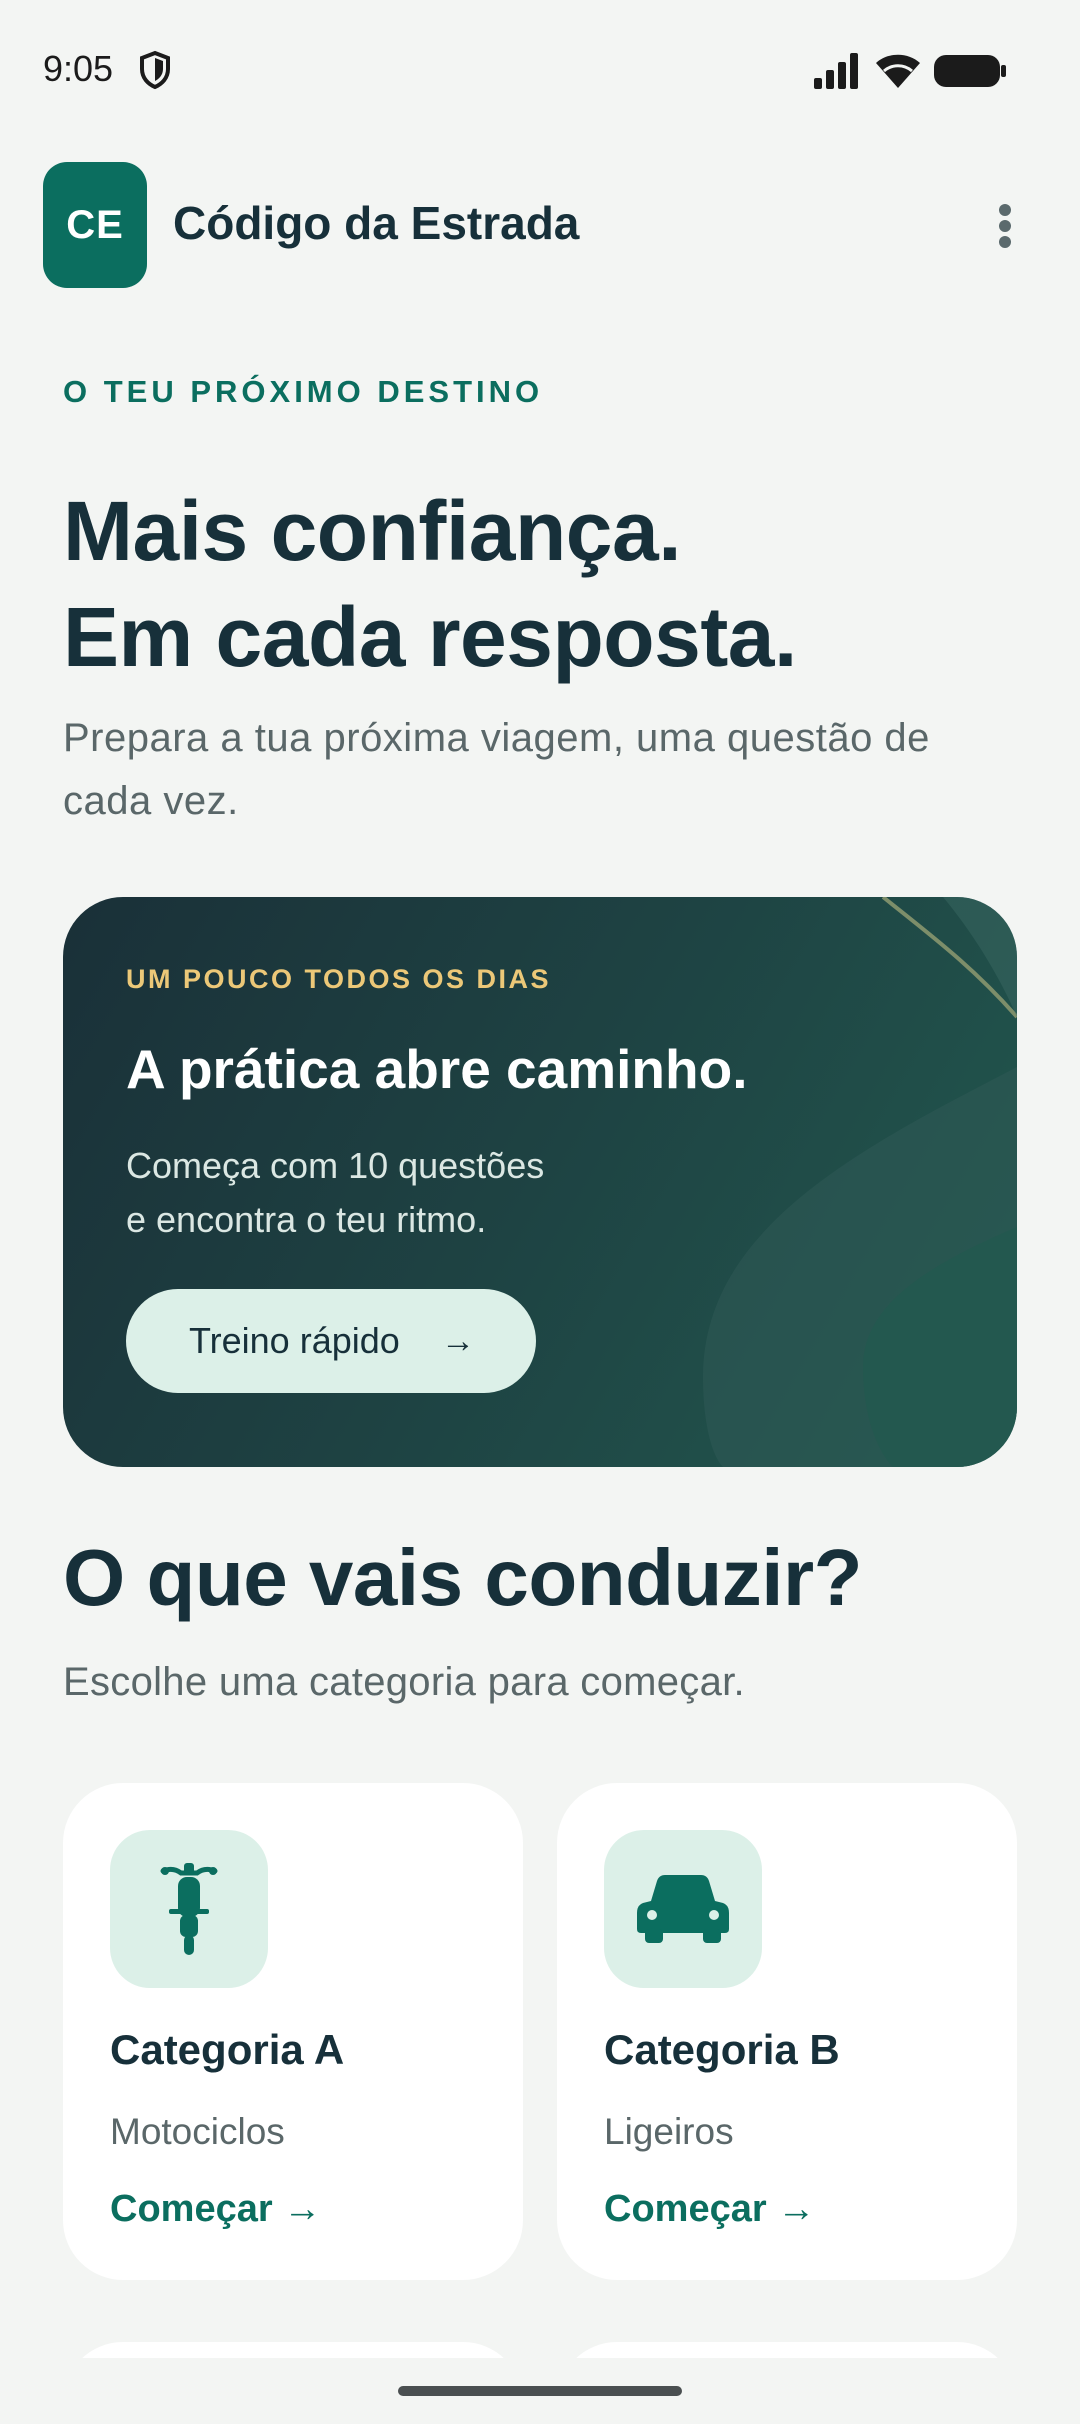 Image resolution: width=1080 pixels, height=2424 pixels. Describe the element at coordinates (430, 637) in the screenshot. I see `hero-title-line-2: Em cada resposta.` at that location.